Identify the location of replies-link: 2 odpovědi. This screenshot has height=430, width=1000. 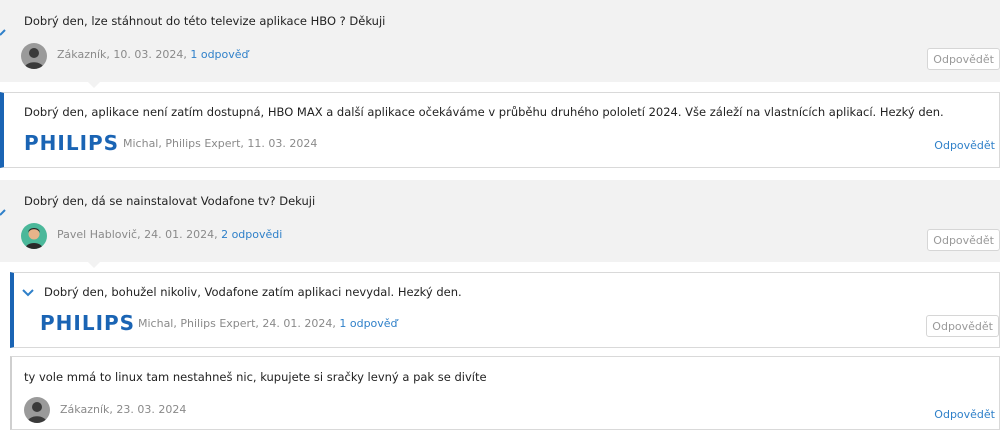
(251, 234).